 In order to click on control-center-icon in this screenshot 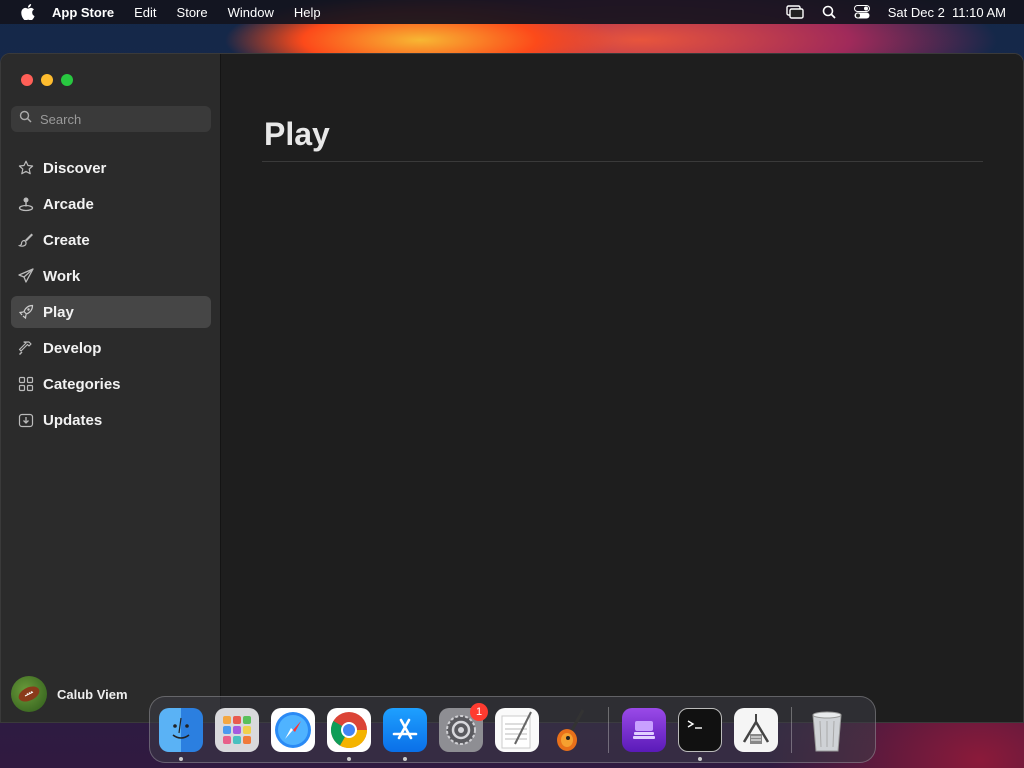, I will do `click(861, 12)`.